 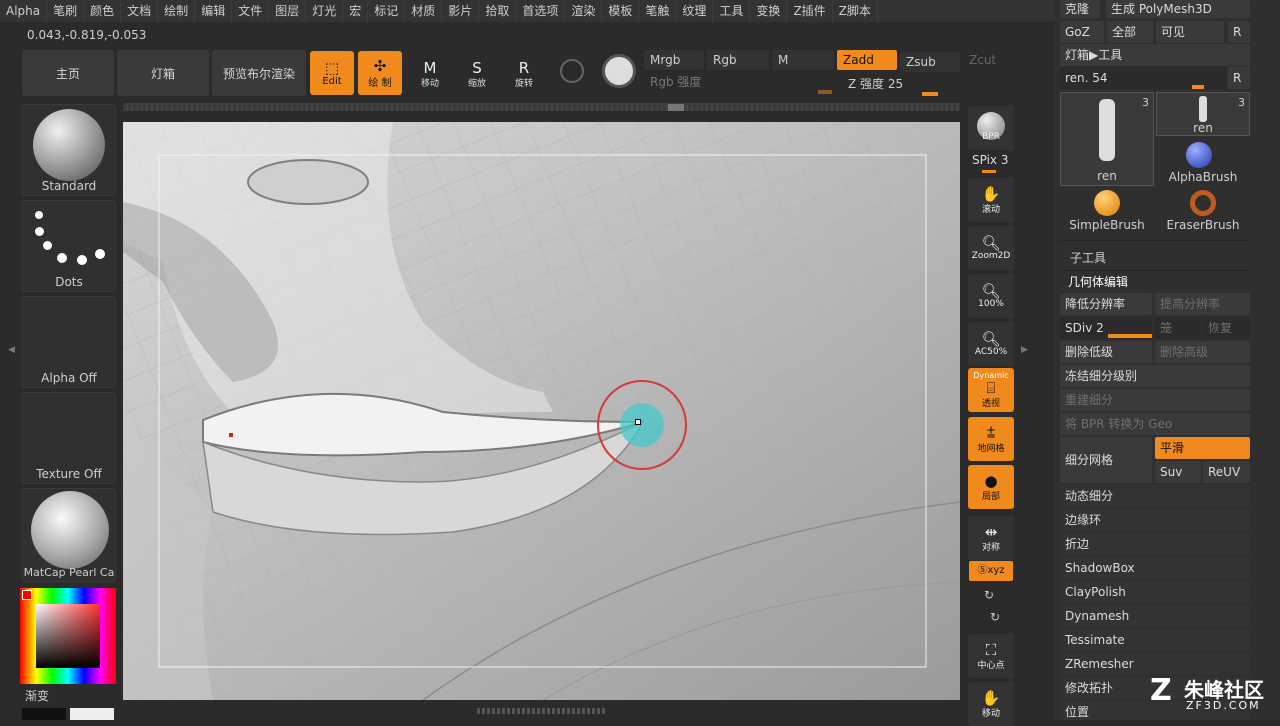 What do you see at coordinates (69, 246) in the screenshot?
I see `stroke-selector: Dots` at bounding box center [69, 246].